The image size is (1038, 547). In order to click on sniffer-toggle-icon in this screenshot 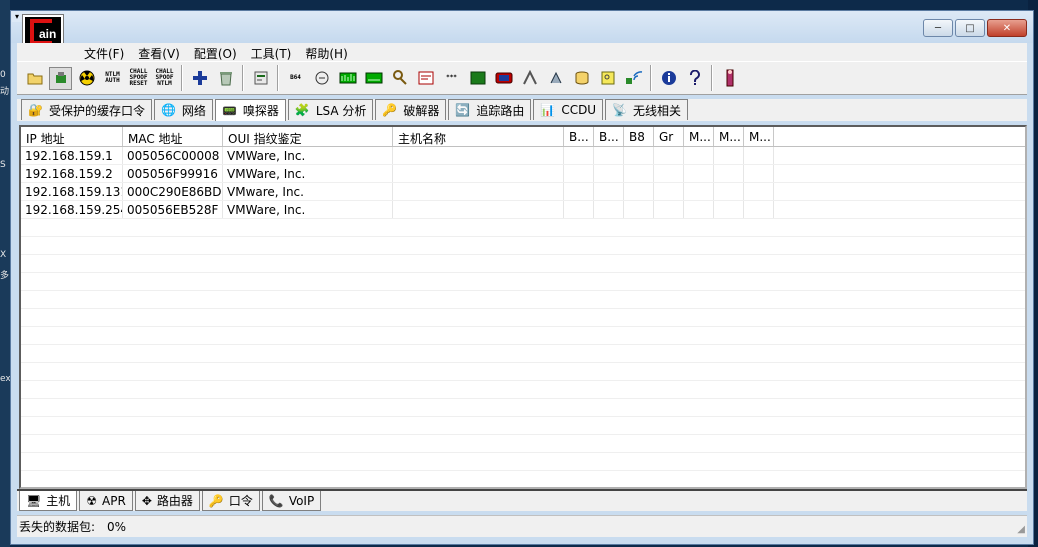, I will do `click(60, 78)`.